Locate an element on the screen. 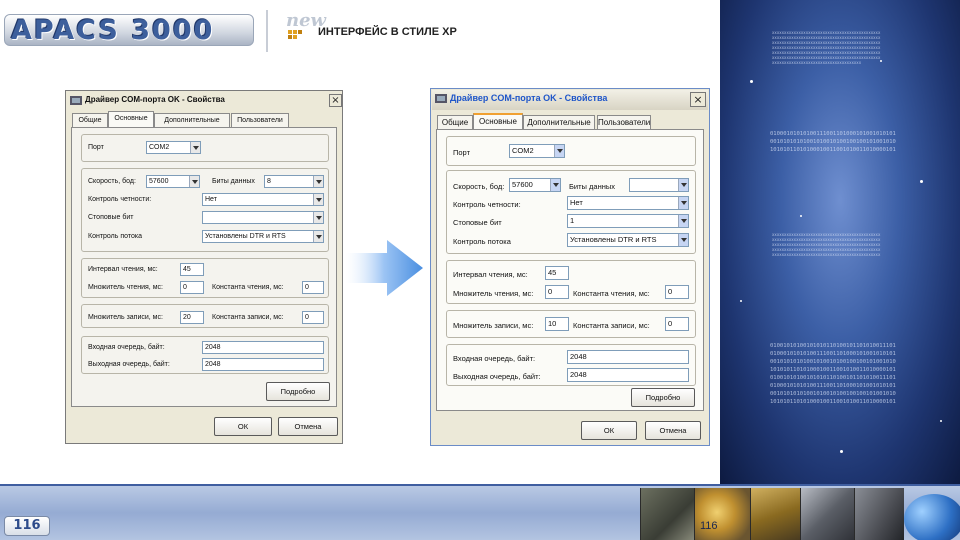 The image size is (960, 540). port-icon is located at coordinates (441, 98).